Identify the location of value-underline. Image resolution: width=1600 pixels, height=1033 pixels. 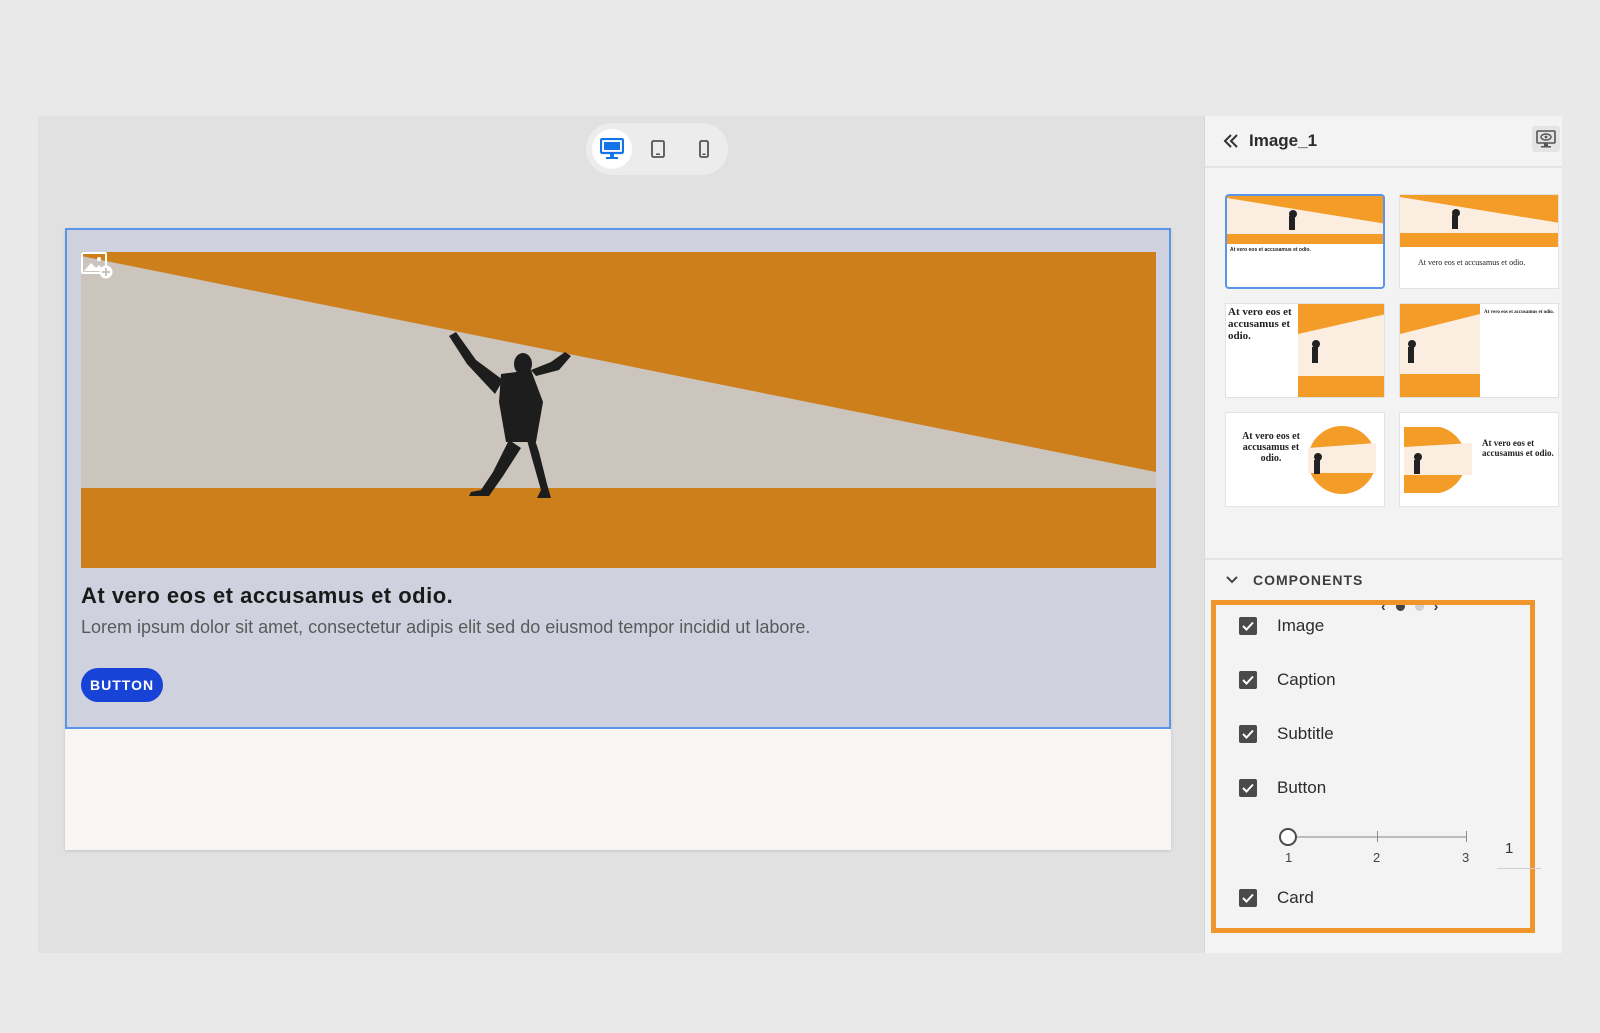
(1519, 868).